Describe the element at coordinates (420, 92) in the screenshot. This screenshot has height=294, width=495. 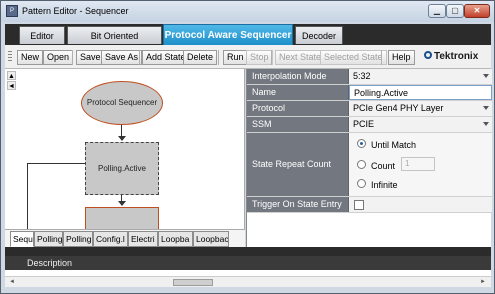
I see `name-field: Polling.Active` at that location.